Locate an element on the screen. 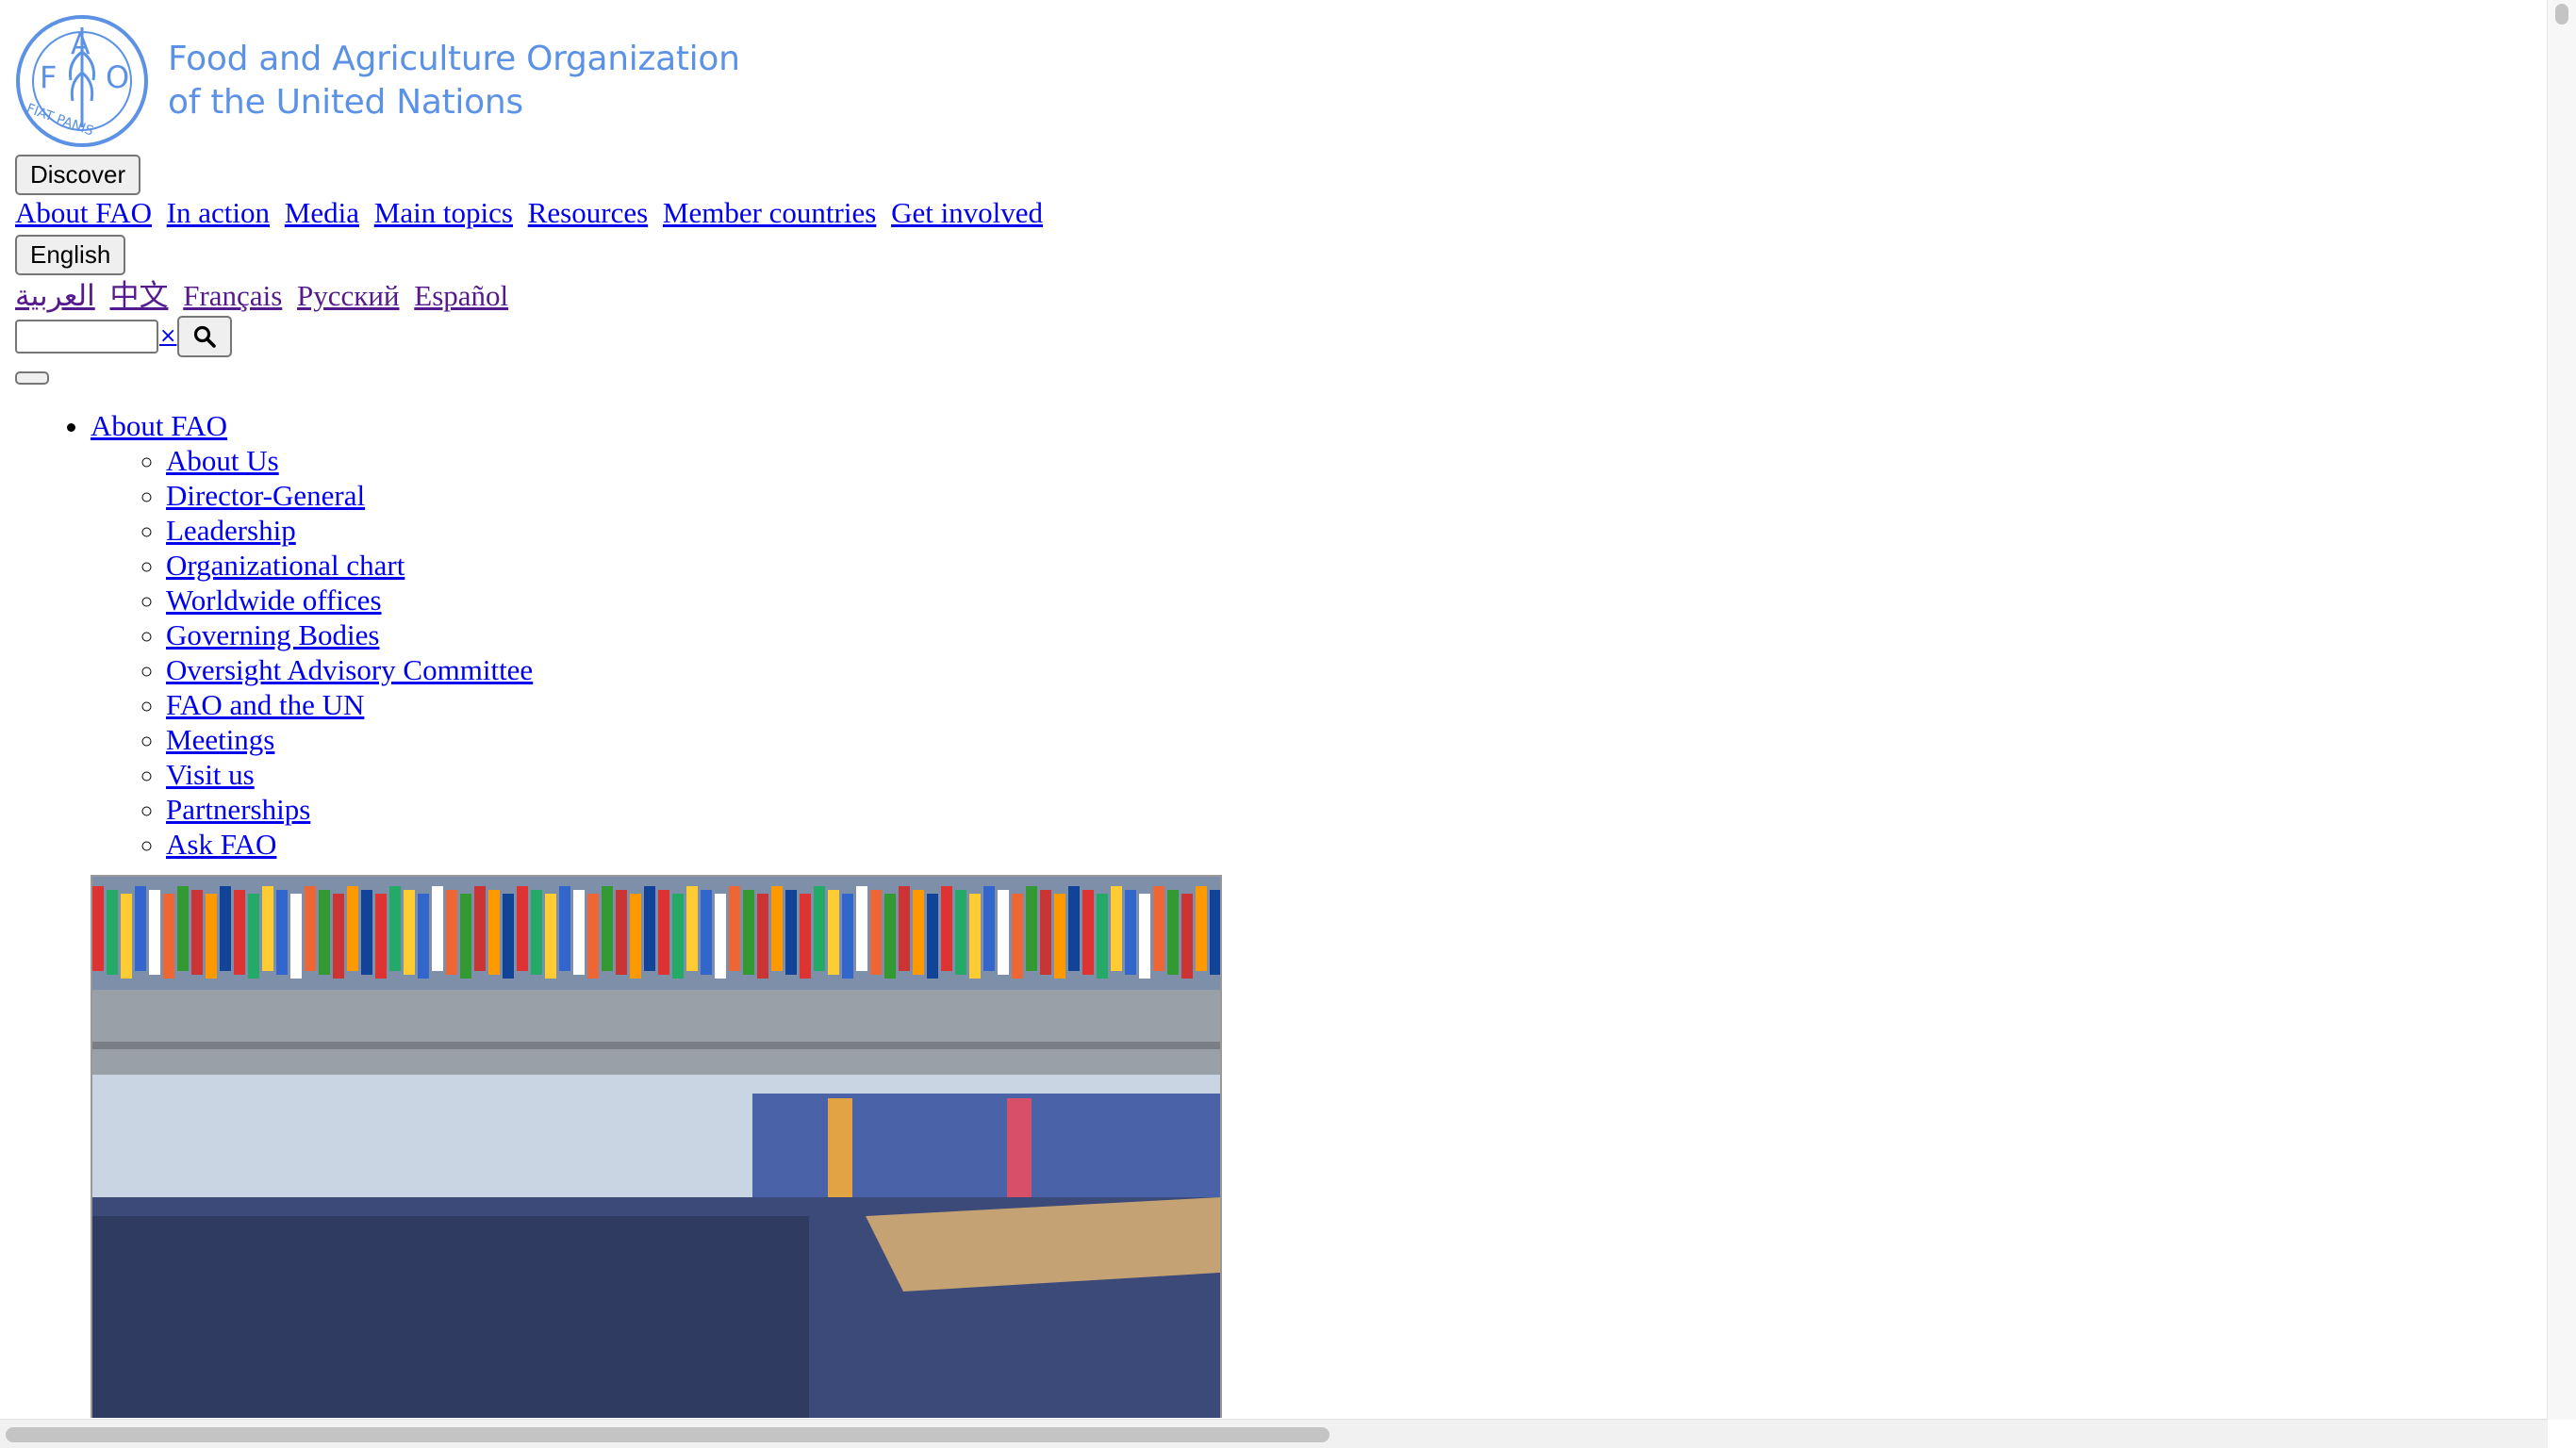 This screenshot has width=2576, height=1448. vertical-scroll-thumb is located at coordinates (2561, 14).